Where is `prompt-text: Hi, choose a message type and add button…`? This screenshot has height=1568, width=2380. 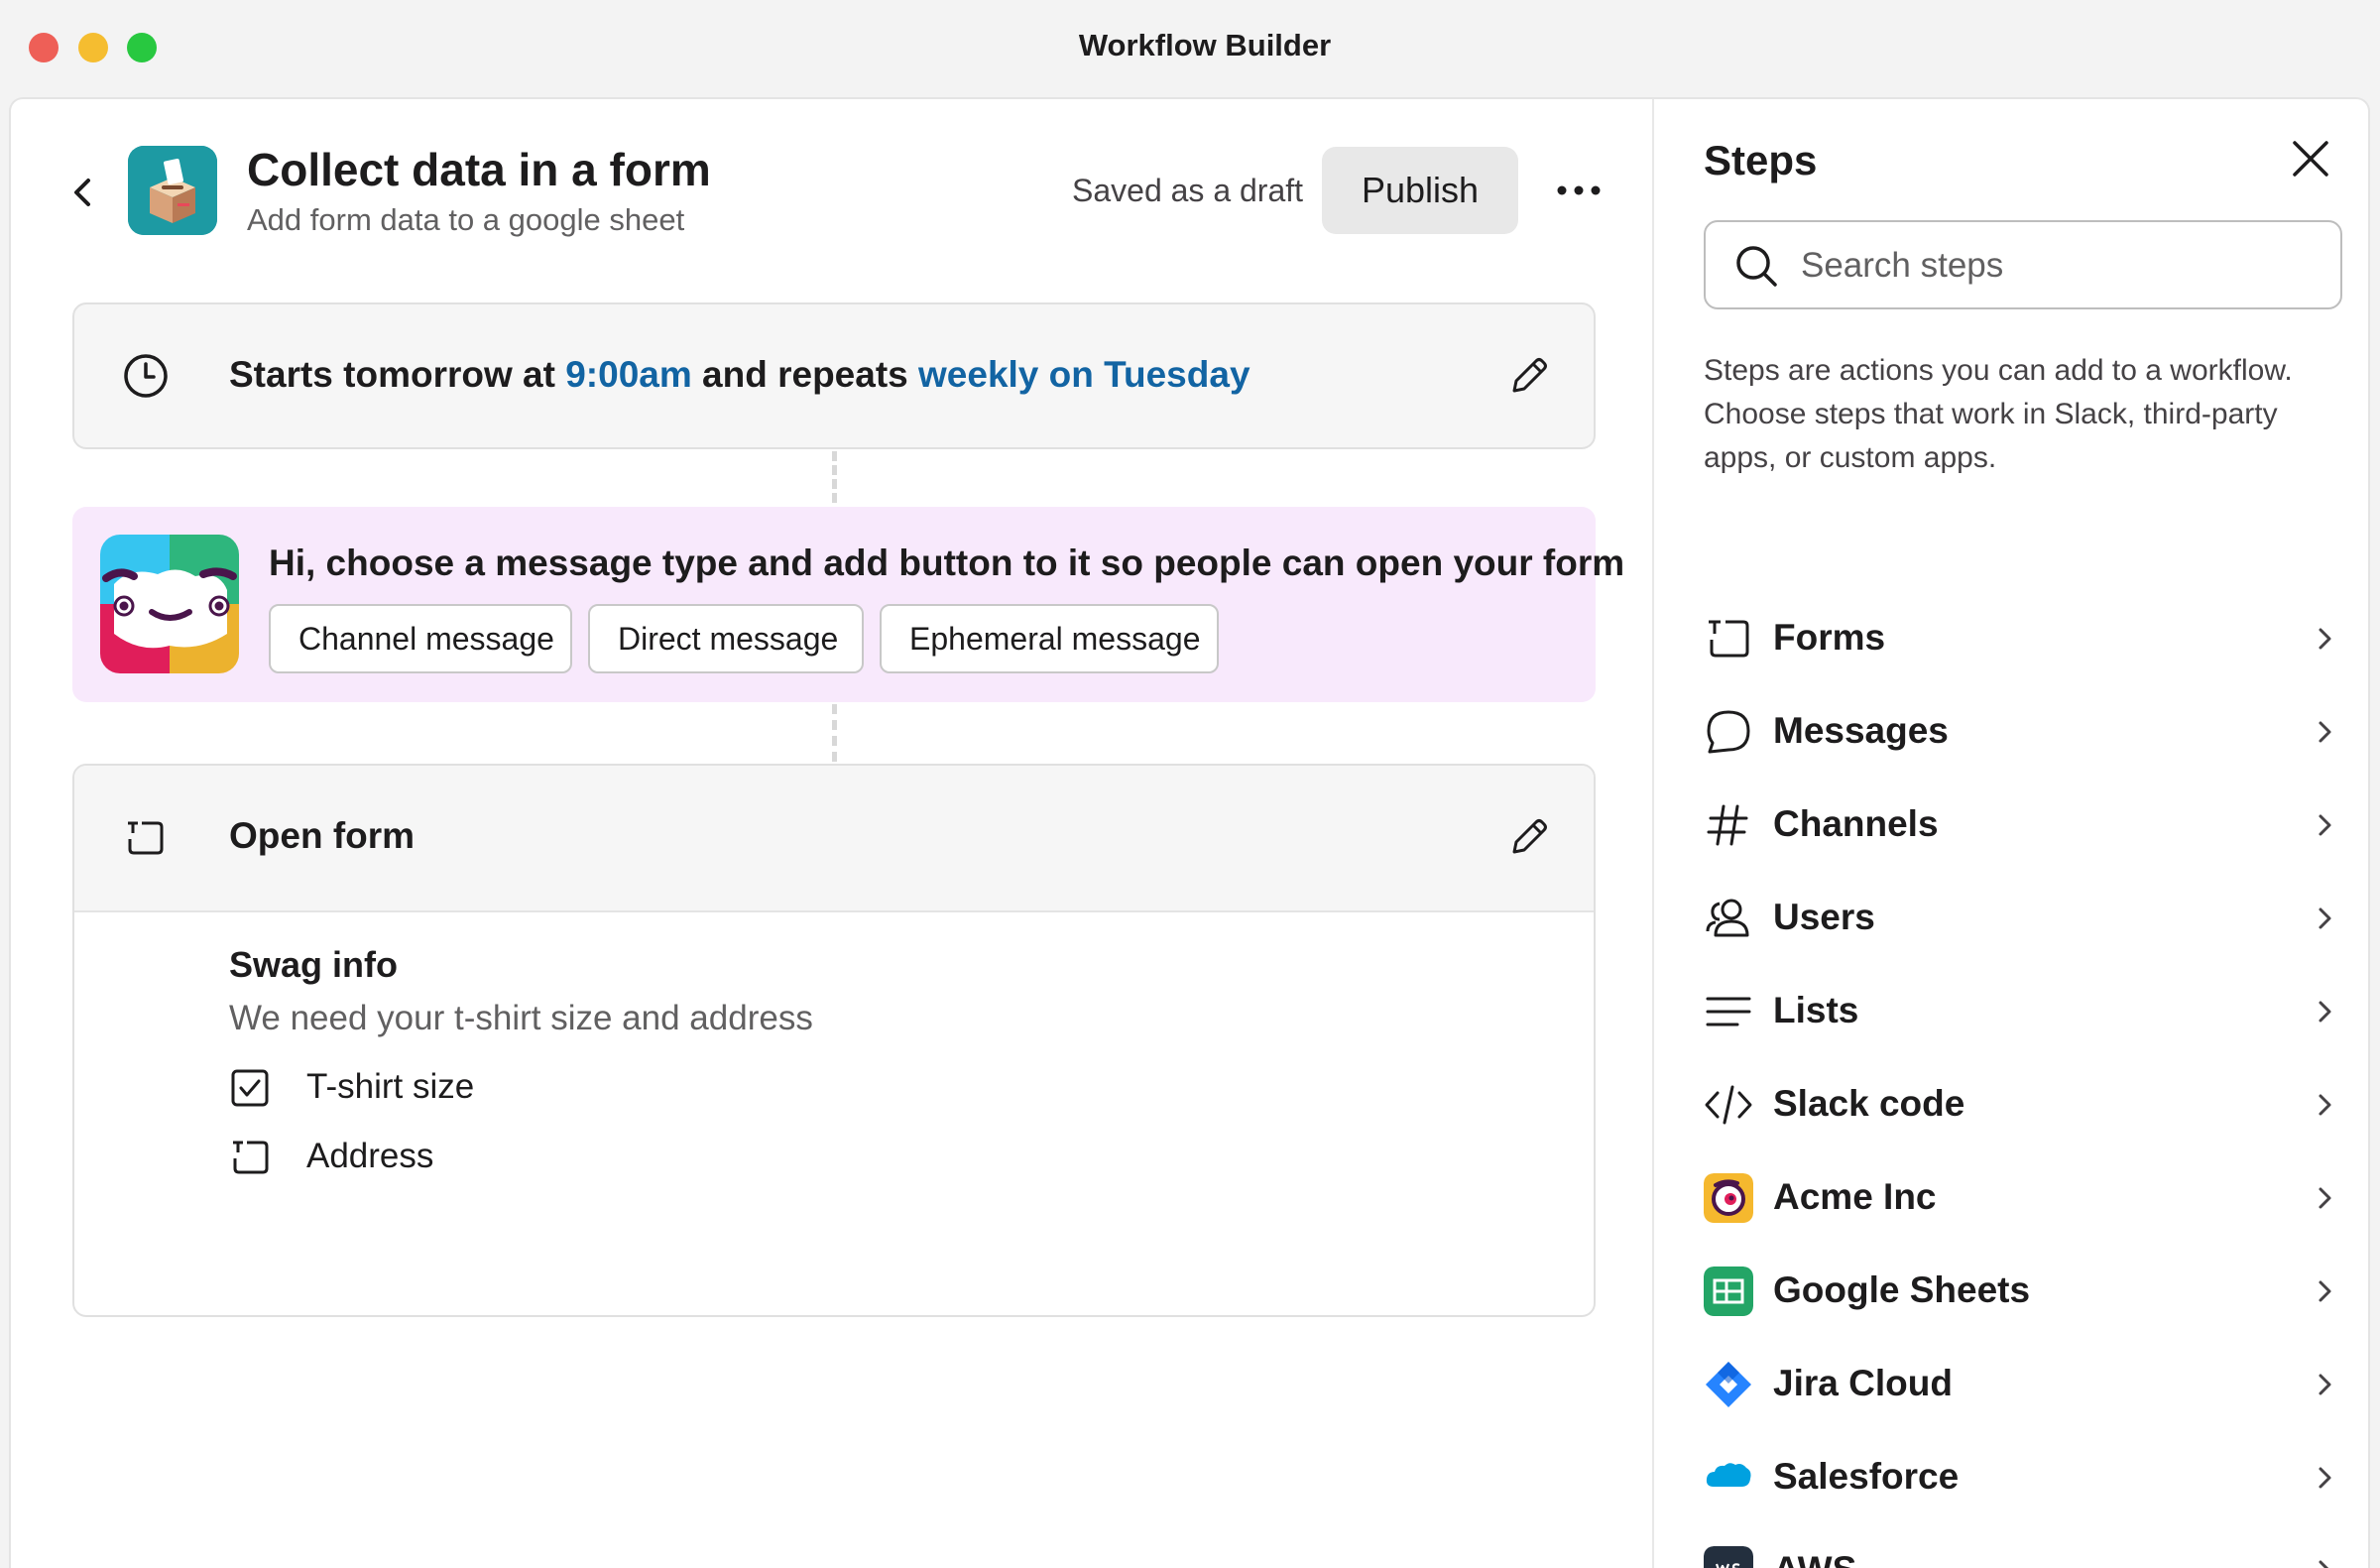 prompt-text: Hi, choose a message type and add button… is located at coordinates (947, 563).